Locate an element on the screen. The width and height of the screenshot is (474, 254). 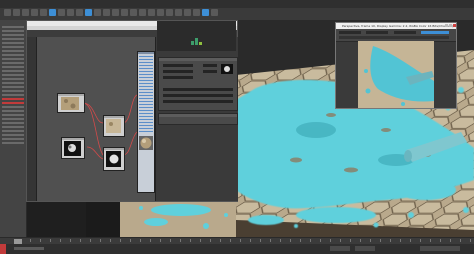
bind-icon is located at coordinates (43, 12).